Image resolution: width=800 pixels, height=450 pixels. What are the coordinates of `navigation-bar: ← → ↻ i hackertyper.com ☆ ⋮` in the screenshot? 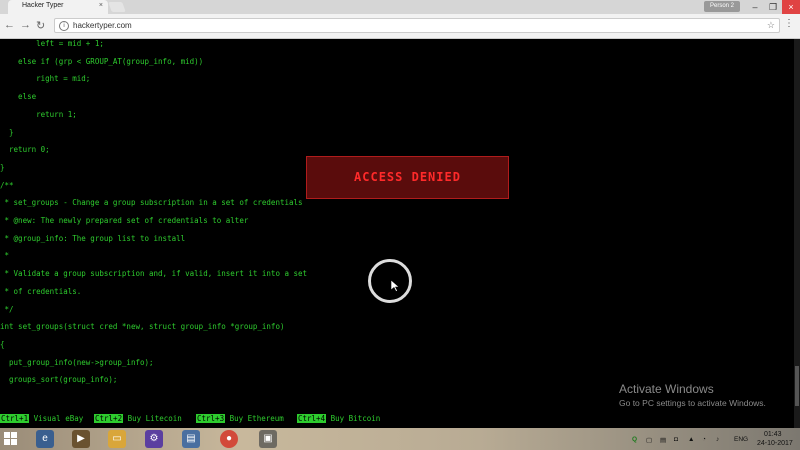 It's located at (400, 26).